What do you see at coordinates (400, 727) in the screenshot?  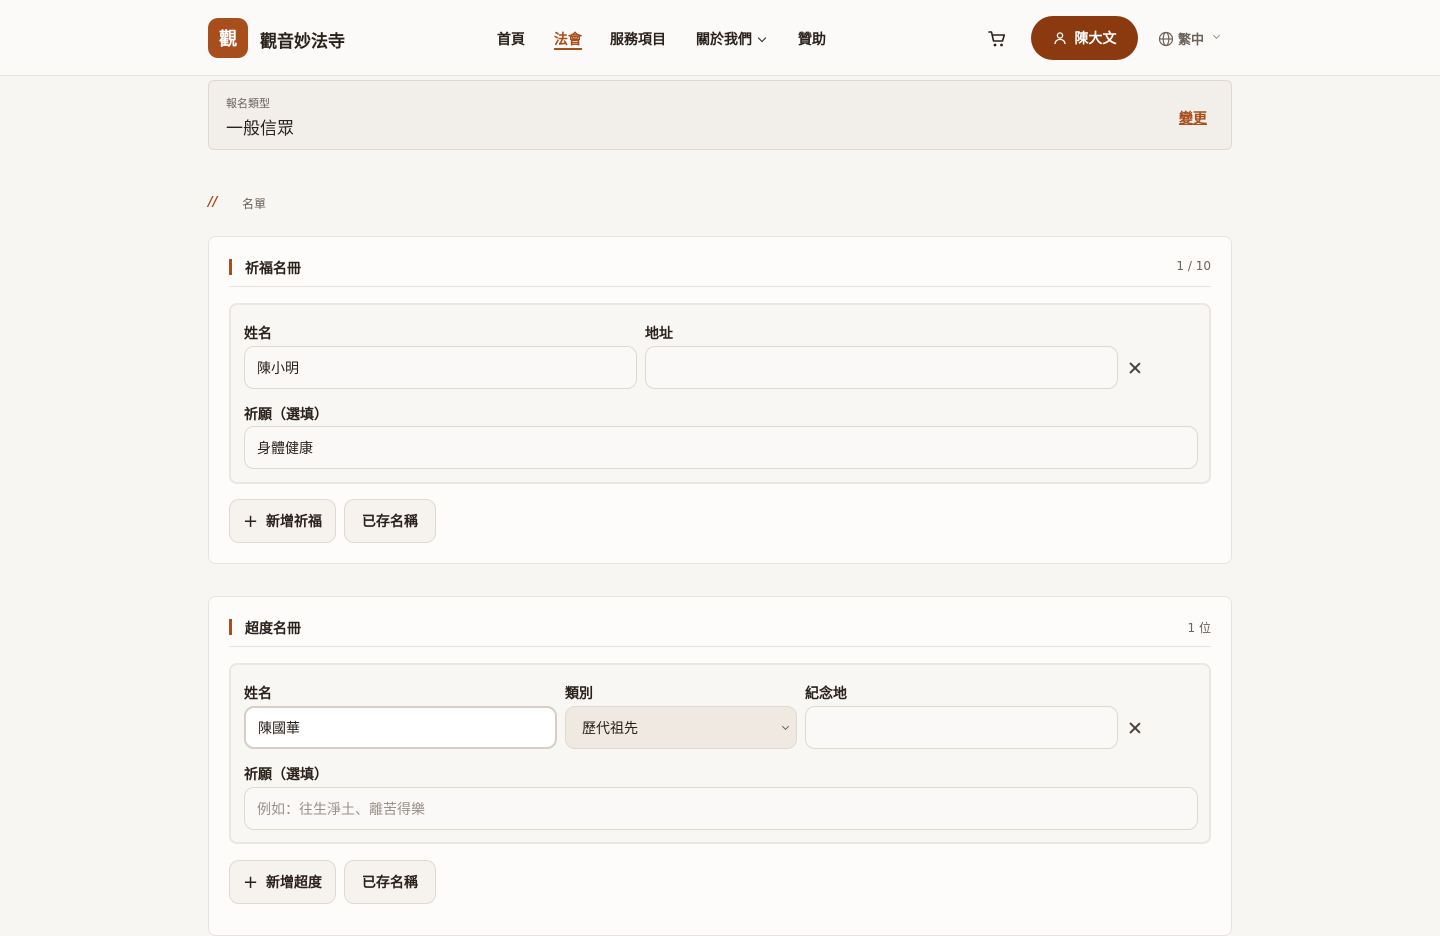 I see `memorial-name-input: 陳國華` at bounding box center [400, 727].